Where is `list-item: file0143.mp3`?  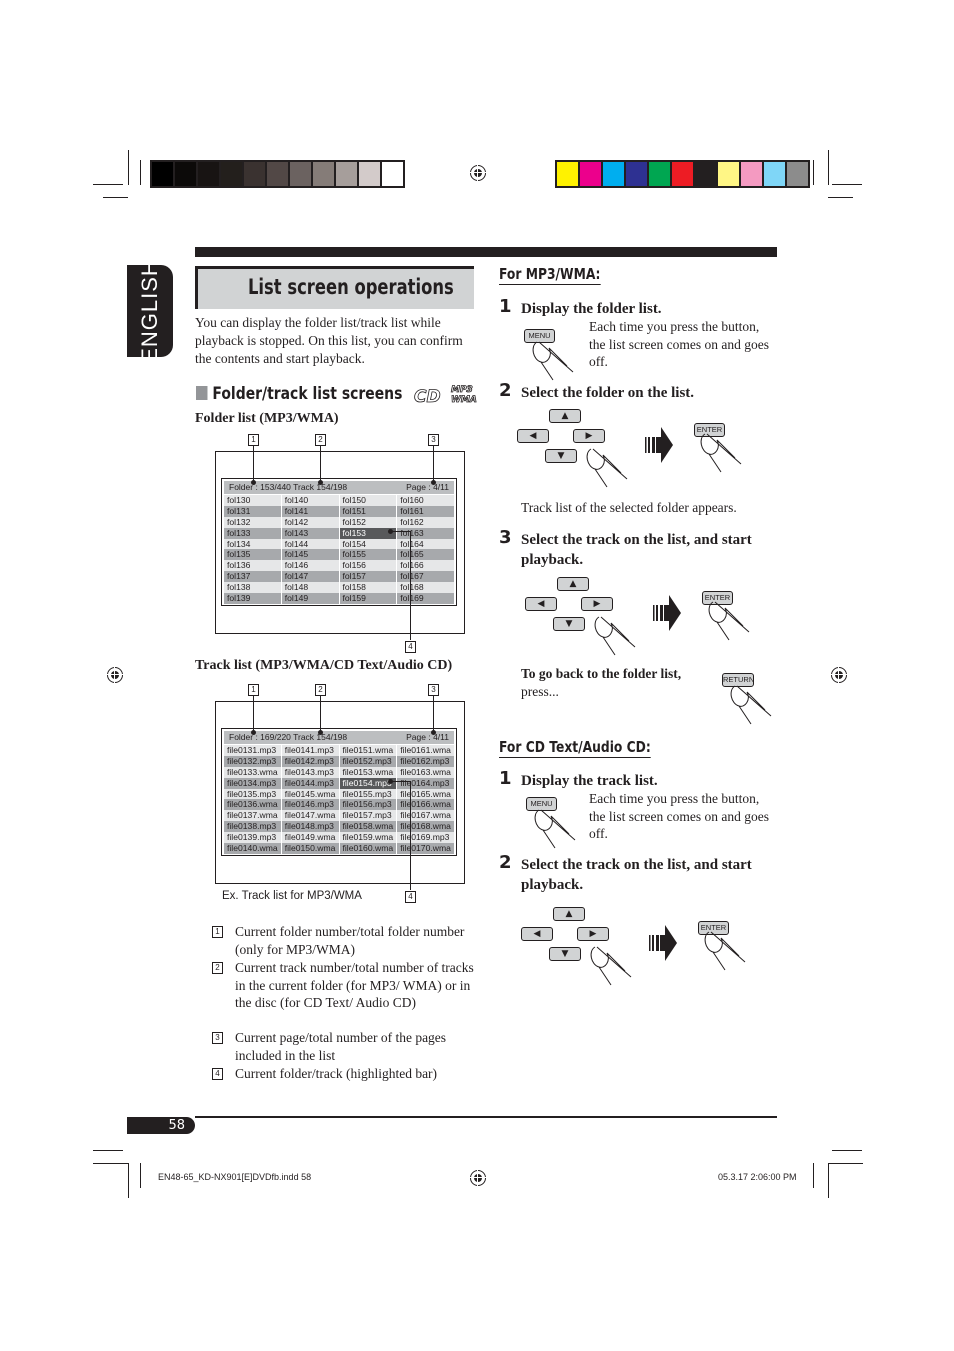
list-item: file0143.mp3 is located at coordinates (310, 772).